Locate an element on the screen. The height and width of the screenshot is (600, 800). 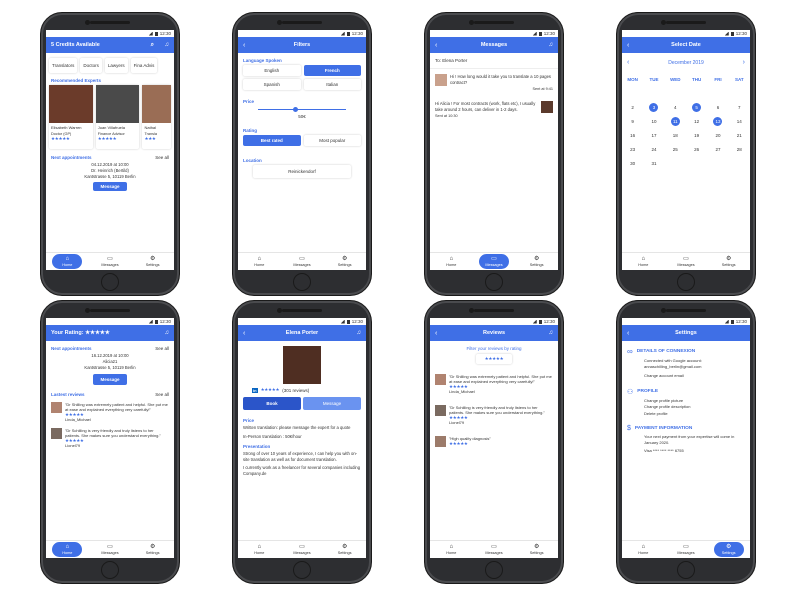
calendar-day: 3 is located at coordinates (654, 107).